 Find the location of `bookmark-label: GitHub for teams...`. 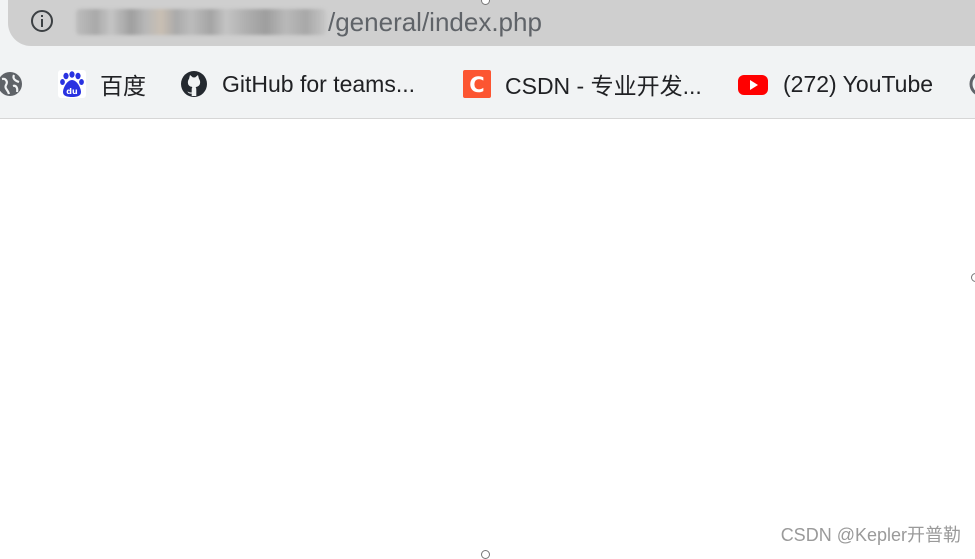

bookmark-label: GitHub for teams... is located at coordinates (318, 84).